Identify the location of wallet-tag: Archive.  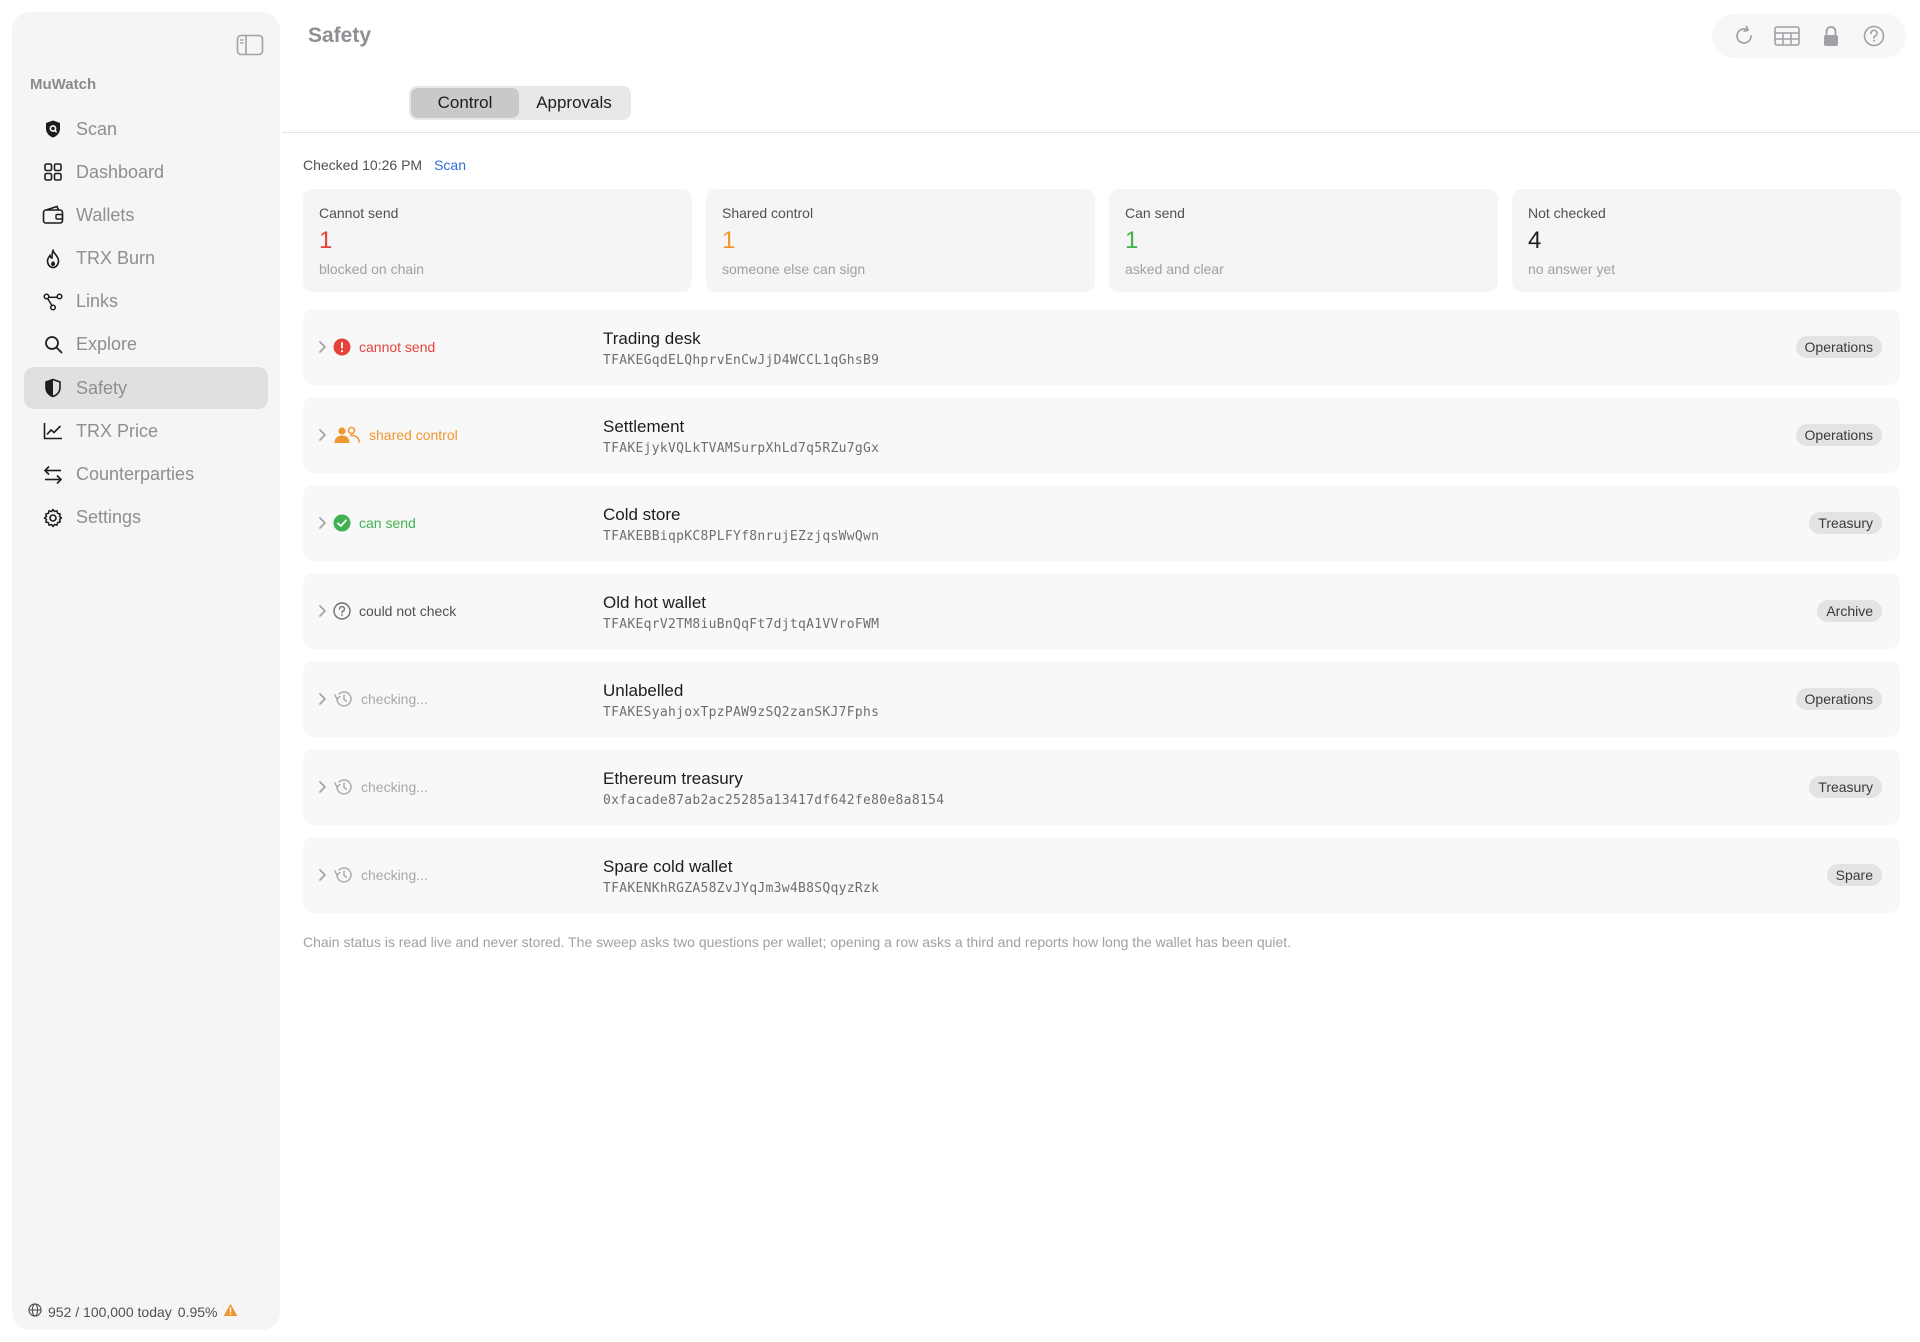
(1849, 611).